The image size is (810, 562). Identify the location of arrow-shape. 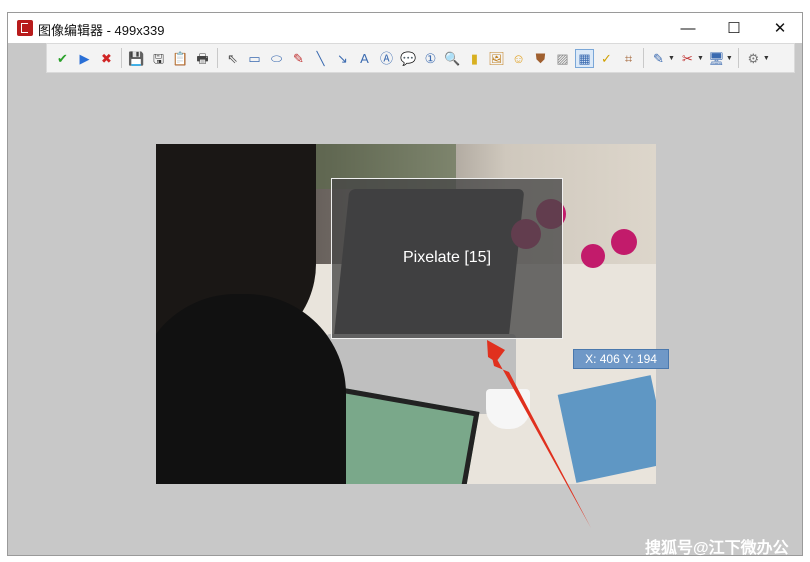
(540, 436).